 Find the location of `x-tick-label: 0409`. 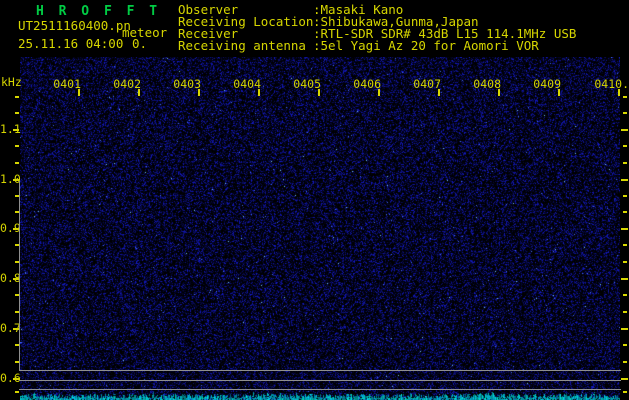

x-tick-label: 0409 is located at coordinates (547, 84).